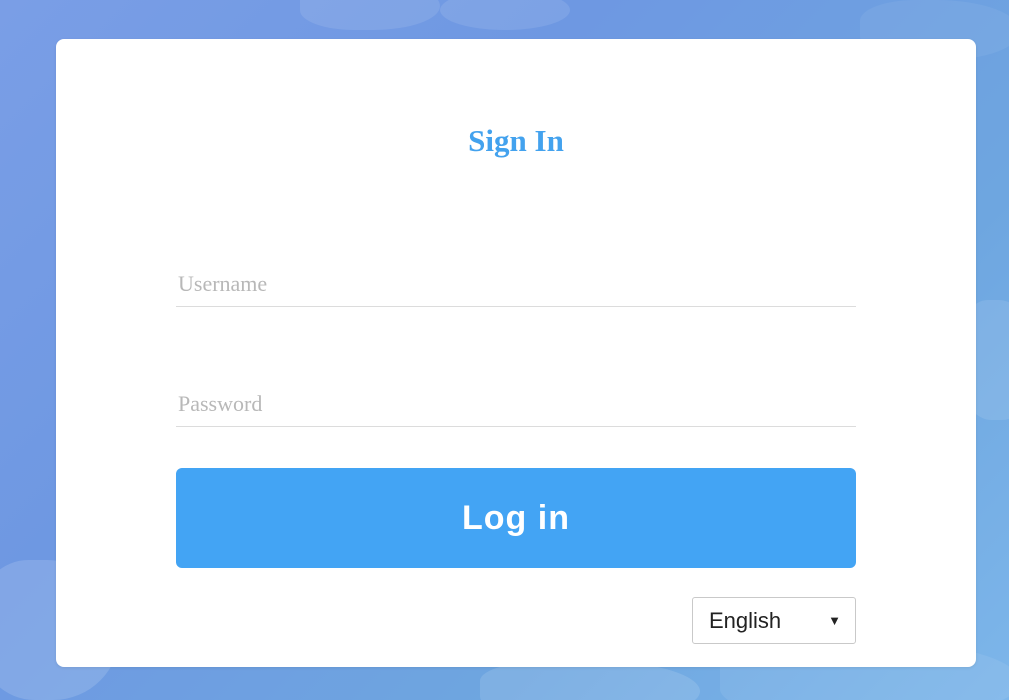  I want to click on triangle-down-icon: ▼, so click(834, 620).